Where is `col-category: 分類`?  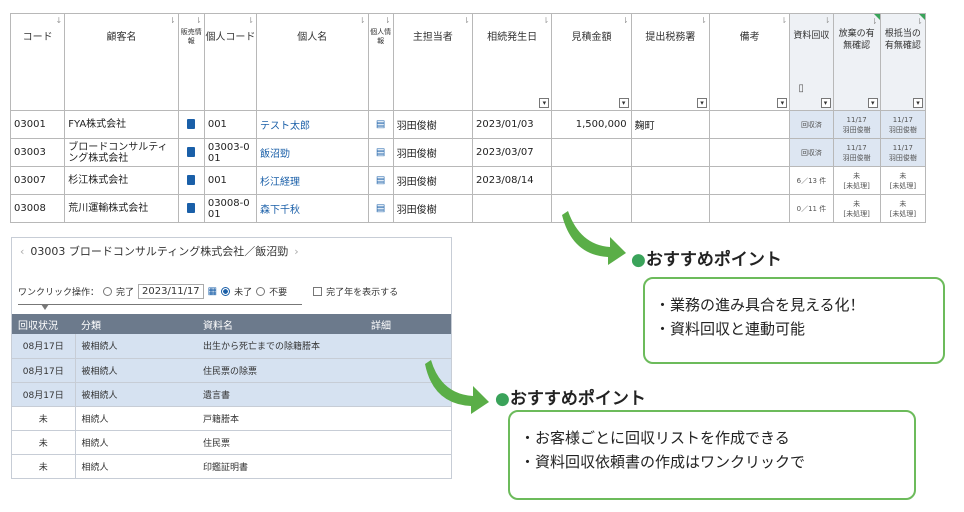
col-category: 分類 is located at coordinates (136, 324).